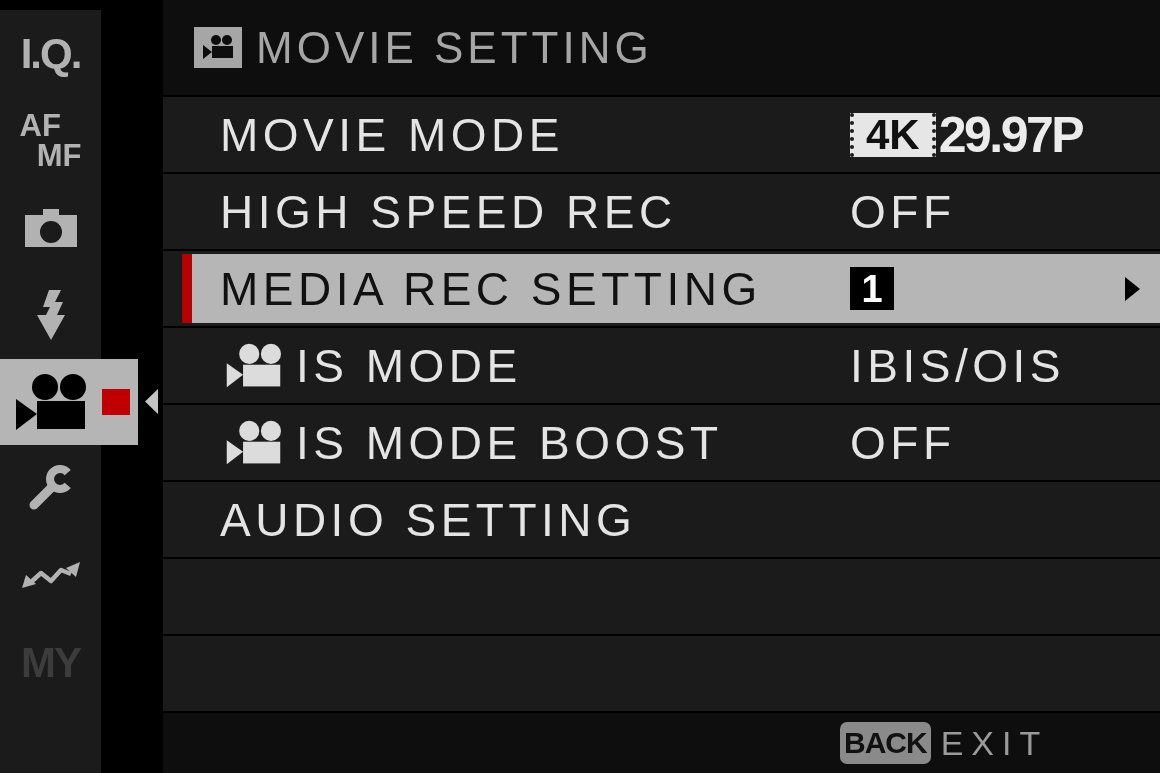  What do you see at coordinates (491, 288) in the screenshot?
I see `item-label: MEDIA REC SETTING` at bounding box center [491, 288].